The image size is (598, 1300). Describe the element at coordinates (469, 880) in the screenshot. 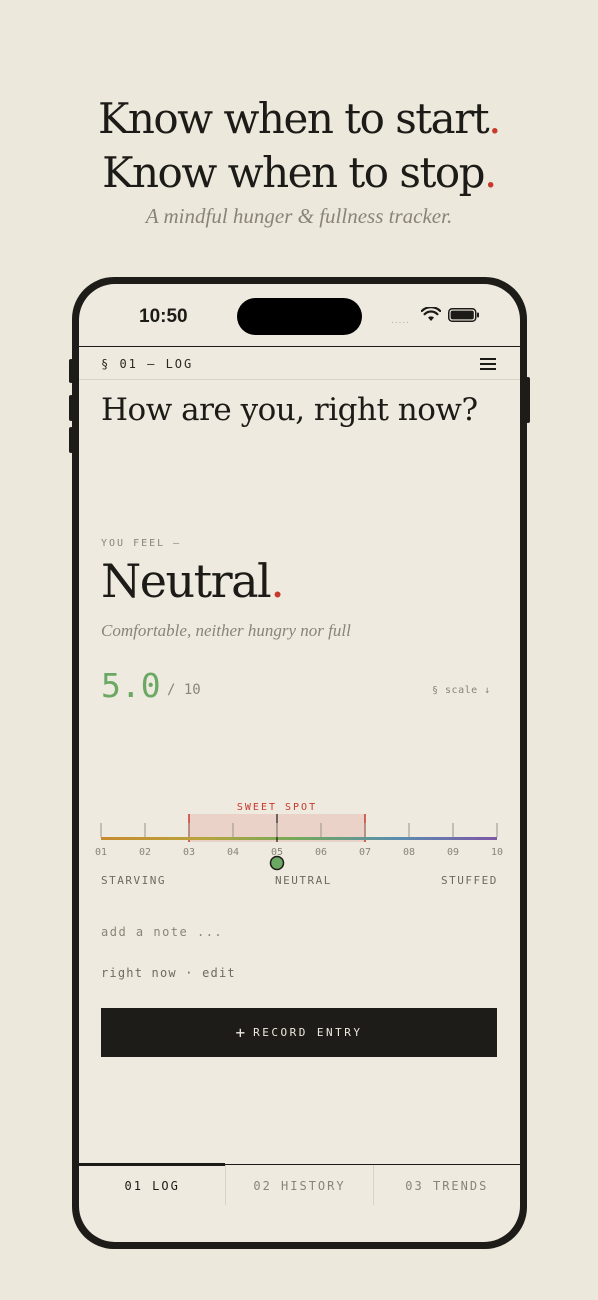

I see `anchor-stuffed: STUFFED` at that location.